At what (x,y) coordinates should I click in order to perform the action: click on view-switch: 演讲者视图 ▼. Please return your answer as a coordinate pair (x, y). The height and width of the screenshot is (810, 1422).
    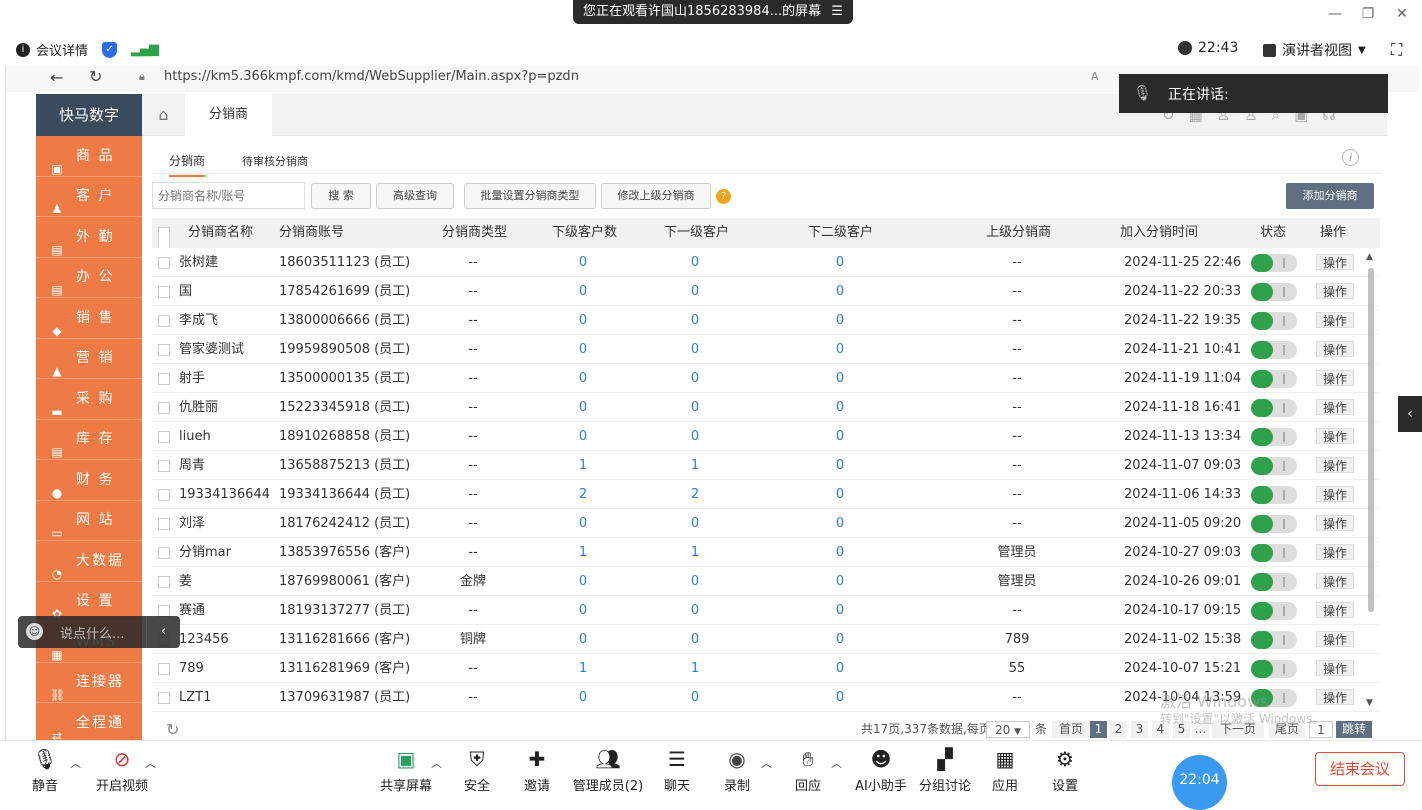
    Looking at the image, I should click on (1314, 50).